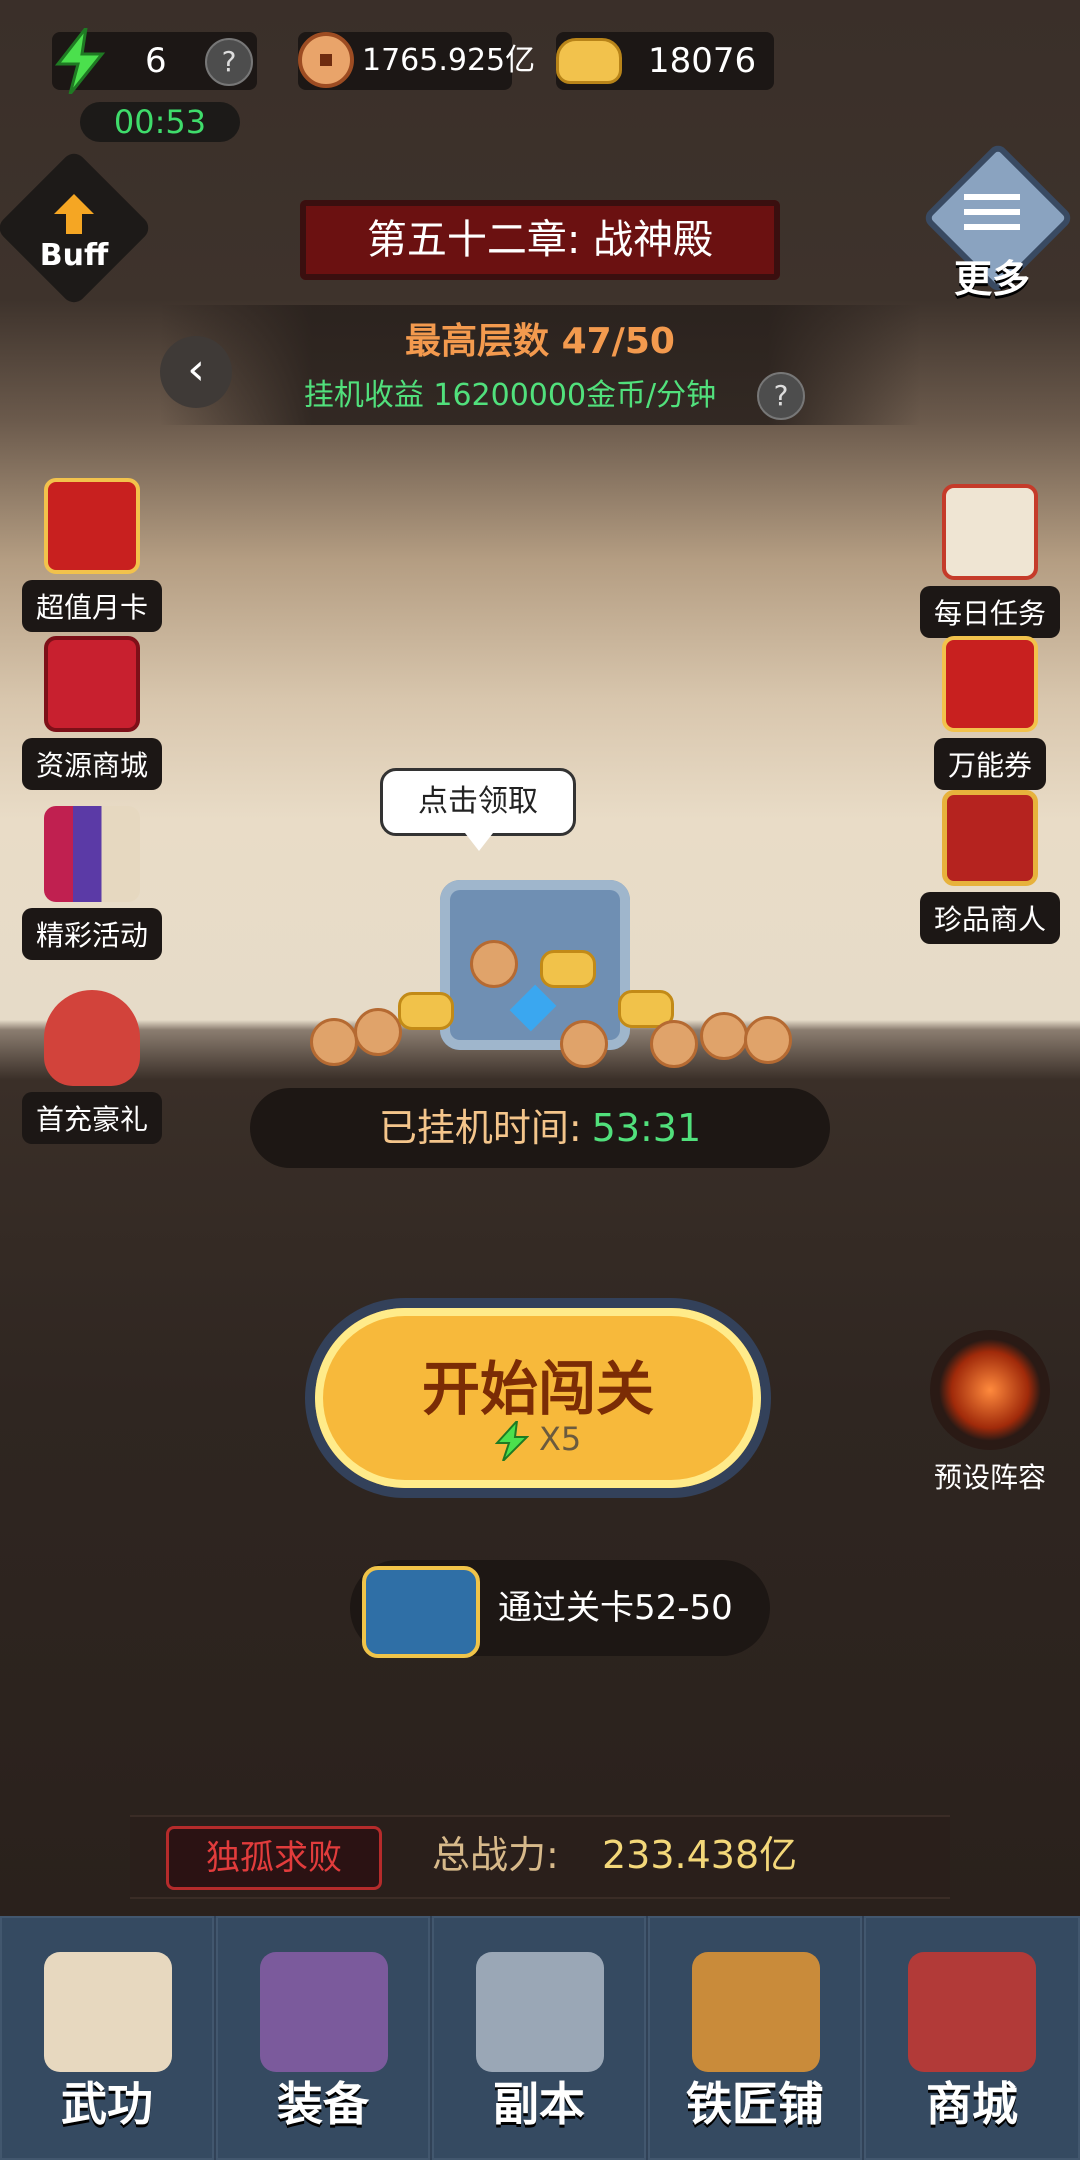 Image resolution: width=1080 pixels, height=2160 pixels. What do you see at coordinates (156, 61) in the screenshot?
I see `energy-value: 6` at bounding box center [156, 61].